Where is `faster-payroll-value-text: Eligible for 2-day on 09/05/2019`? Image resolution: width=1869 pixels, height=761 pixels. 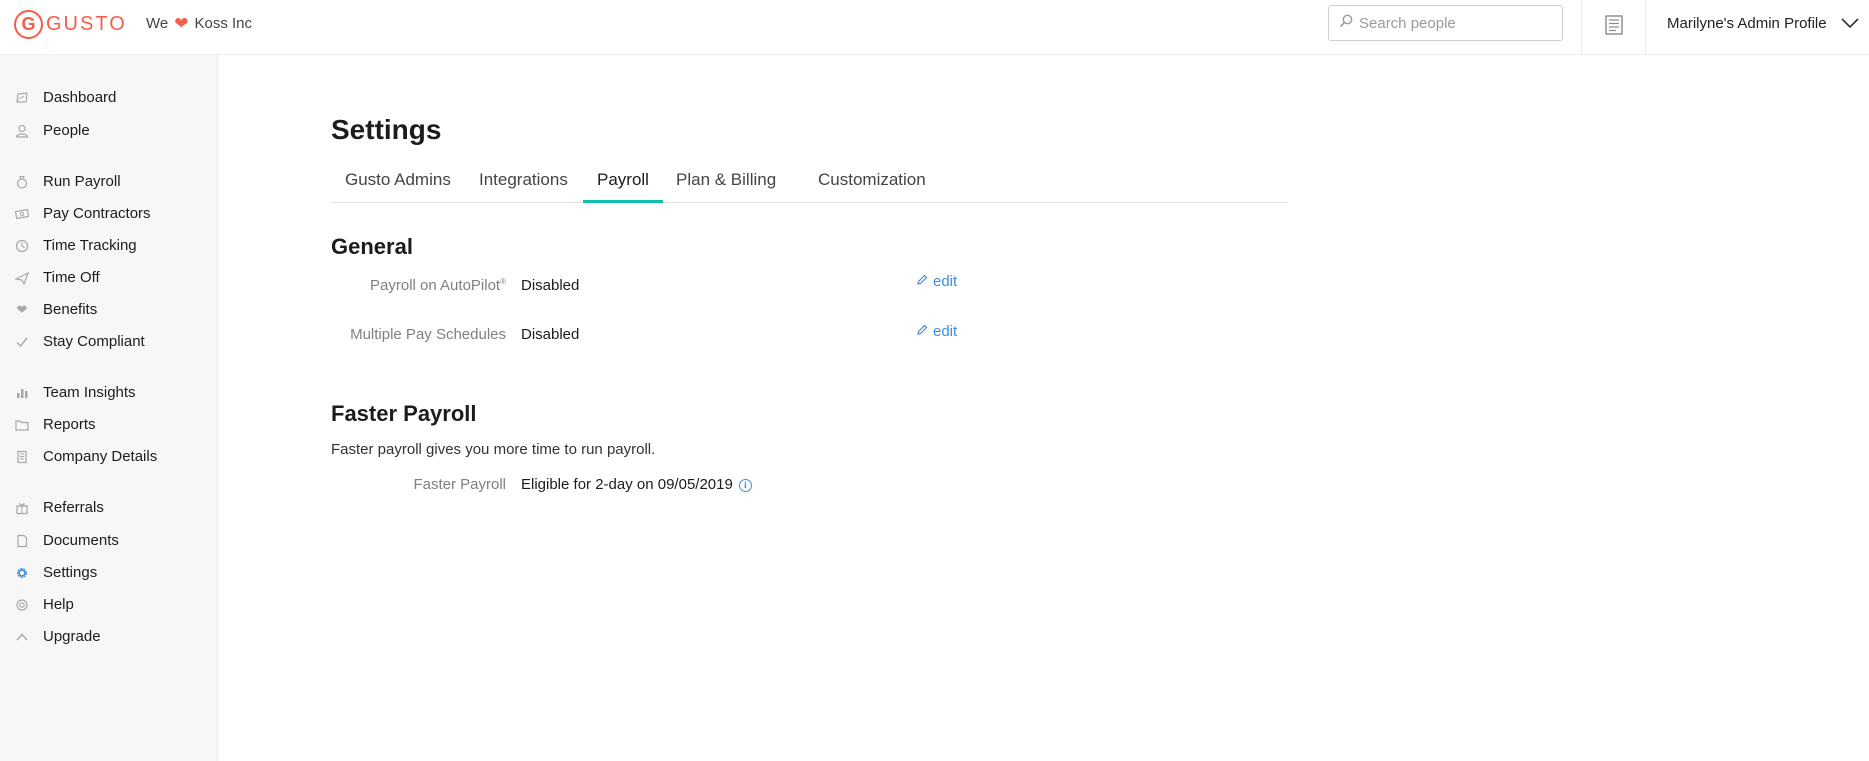 faster-payroll-value-text: Eligible for 2-day on 09/05/2019 is located at coordinates (627, 484).